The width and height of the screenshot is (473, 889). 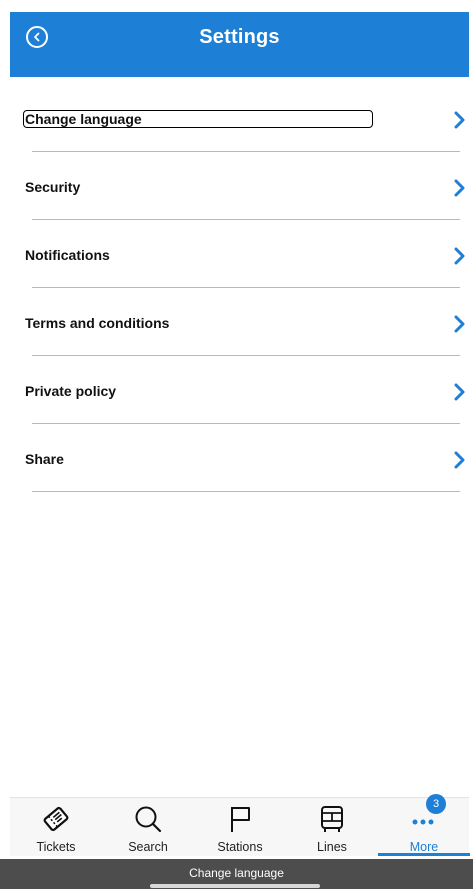 I want to click on settings-item-security: Security, so click(x=236, y=194).